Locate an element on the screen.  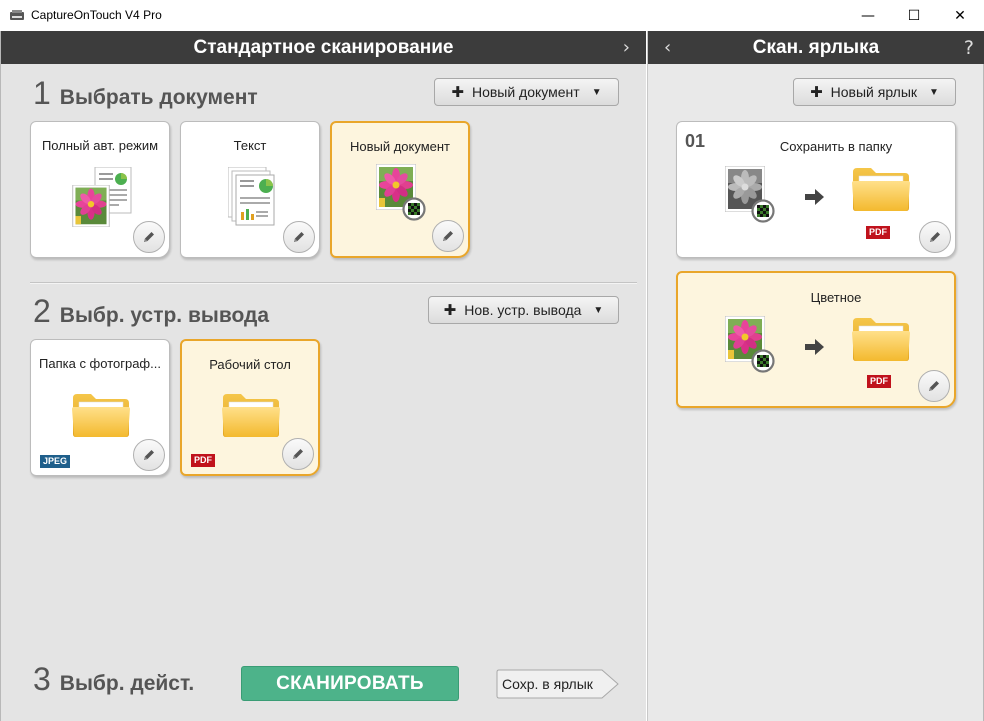
standard-scan-header: Стандартное сканирование › is located at coordinates (323, 47).